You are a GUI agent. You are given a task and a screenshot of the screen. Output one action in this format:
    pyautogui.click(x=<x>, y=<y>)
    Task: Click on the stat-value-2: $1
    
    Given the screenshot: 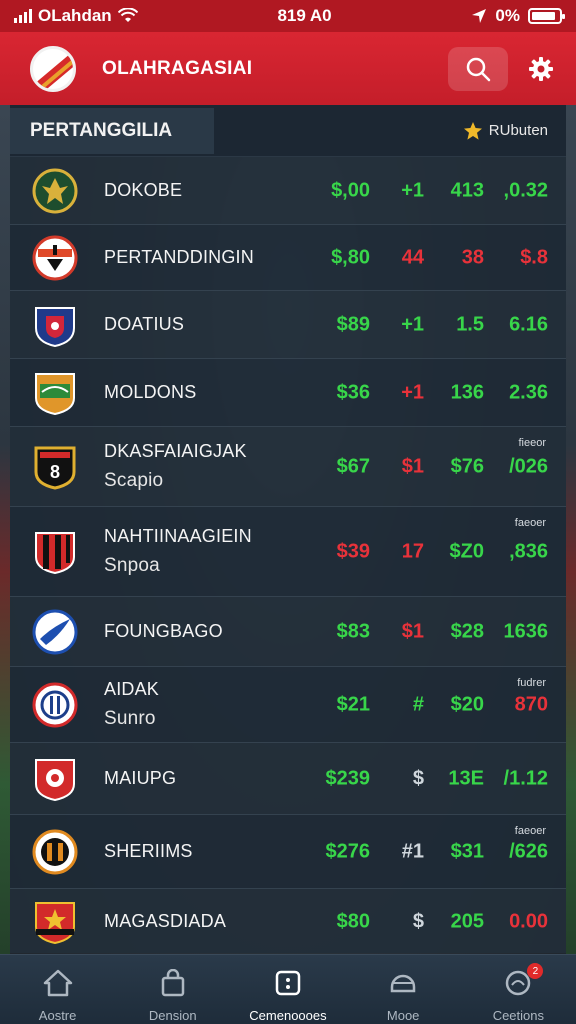 What is the action you would take?
    pyautogui.click(x=412, y=466)
    